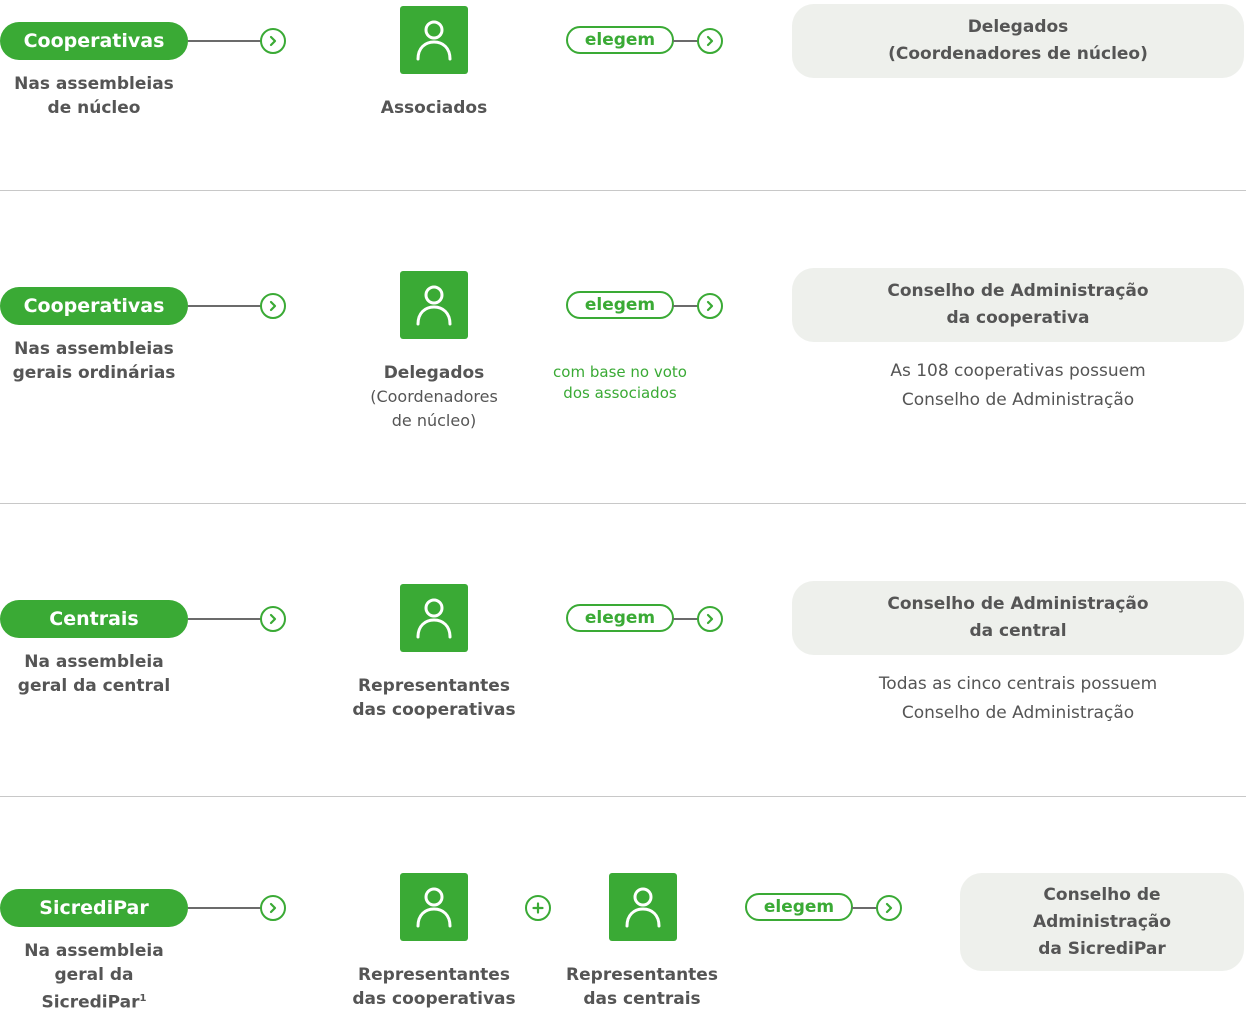 Image resolution: width=1246 pixels, height=1015 pixels. Describe the element at coordinates (94, 361) in the screenshot. I see `scope-label: Nas assembleias gerais ordinárias` at that location.